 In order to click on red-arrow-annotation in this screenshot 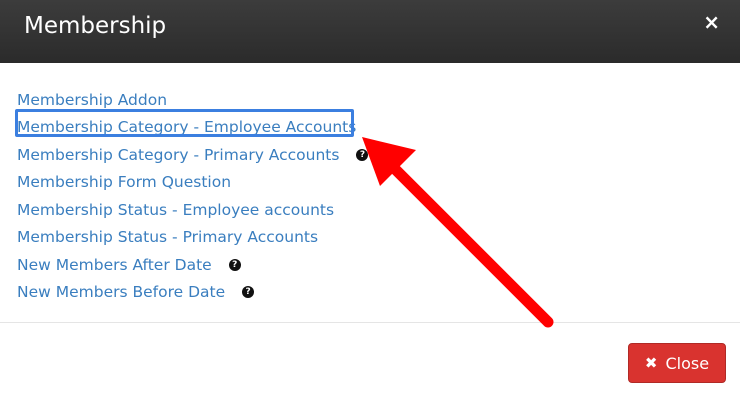, I will do `click(458, 232)`.